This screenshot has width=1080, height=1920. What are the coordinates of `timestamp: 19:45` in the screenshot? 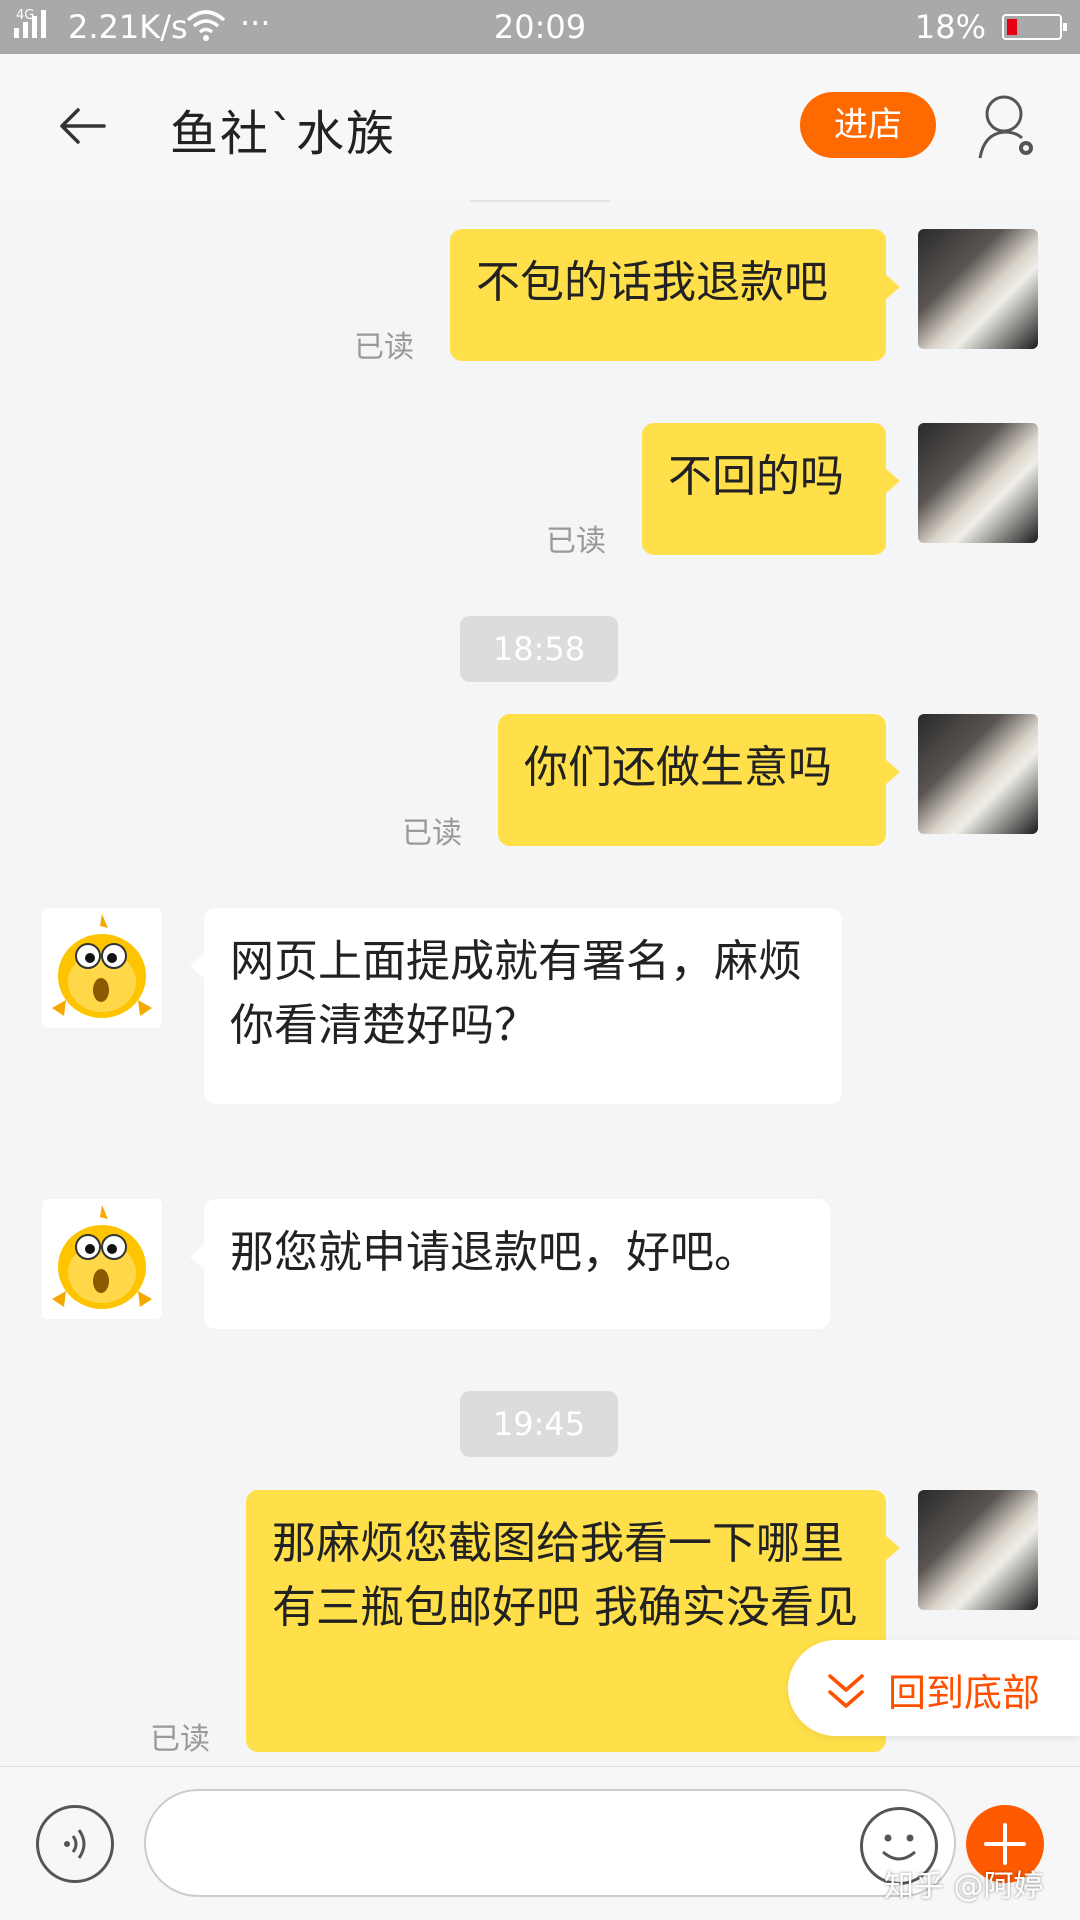 It's located at (539, 1424).